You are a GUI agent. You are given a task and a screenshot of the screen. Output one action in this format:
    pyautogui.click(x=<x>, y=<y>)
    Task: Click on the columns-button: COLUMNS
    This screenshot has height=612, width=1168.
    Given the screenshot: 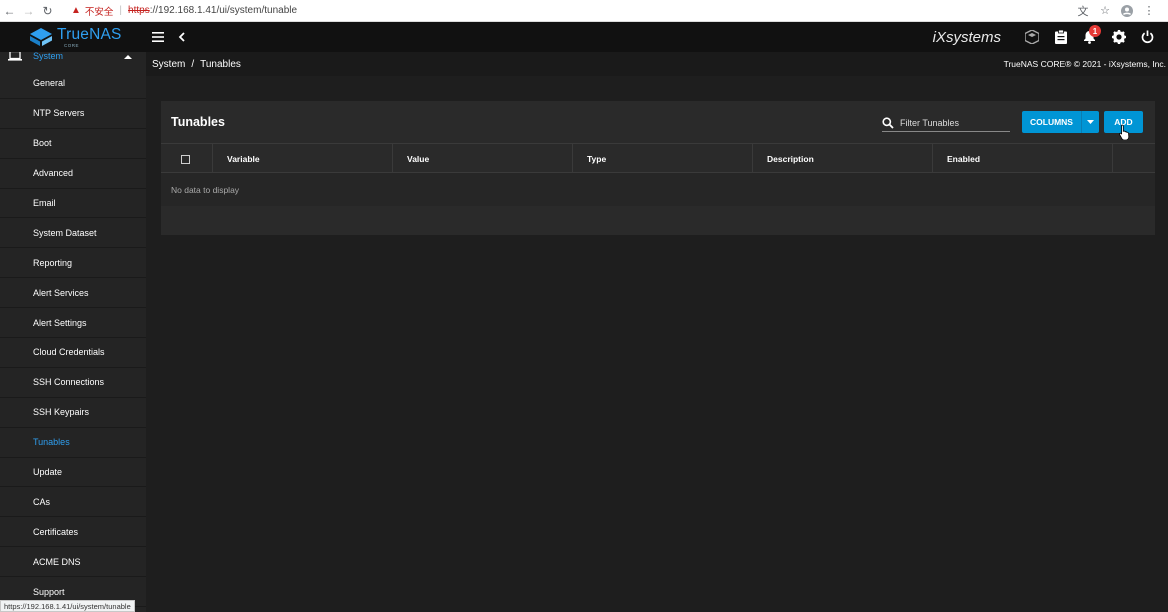 What is the action you would take?
    pyautogui.click(x=1060, y=122)
    